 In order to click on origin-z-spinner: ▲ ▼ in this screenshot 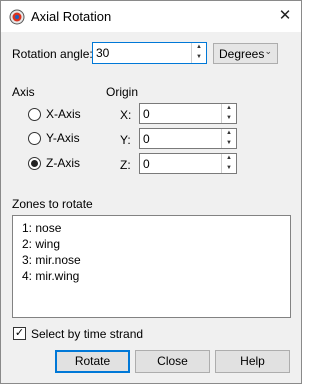, I will do `click(228, 163)`.